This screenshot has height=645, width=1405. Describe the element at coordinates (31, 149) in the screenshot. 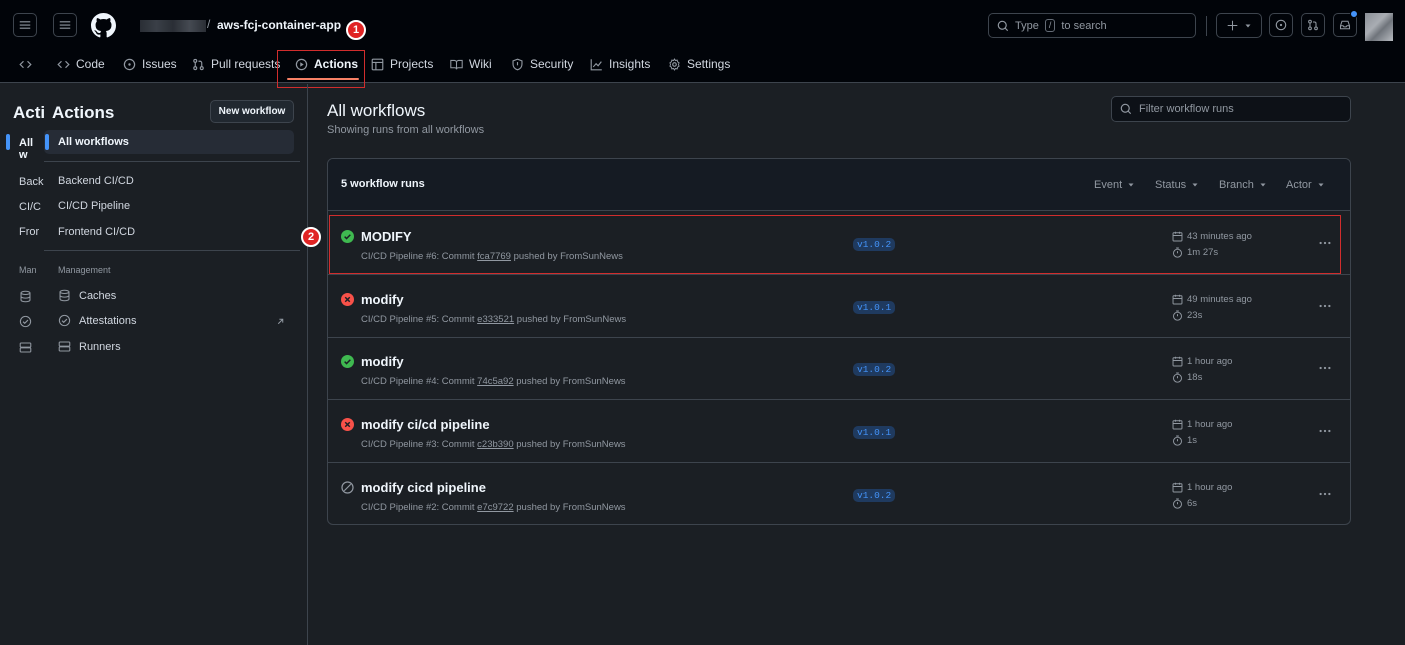

I see `collapsed-all-workflows: All w` at that location.